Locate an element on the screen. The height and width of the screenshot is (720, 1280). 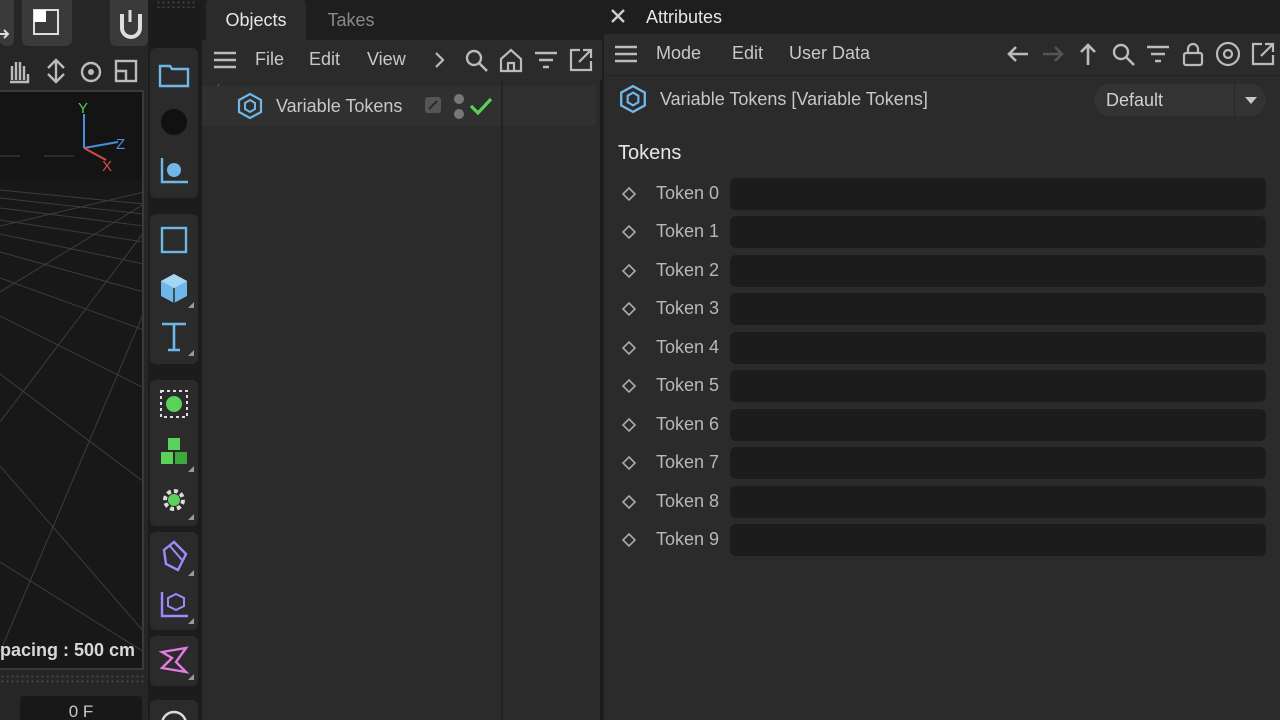
token-label: Token 1 is located at coordinates (688, 231).